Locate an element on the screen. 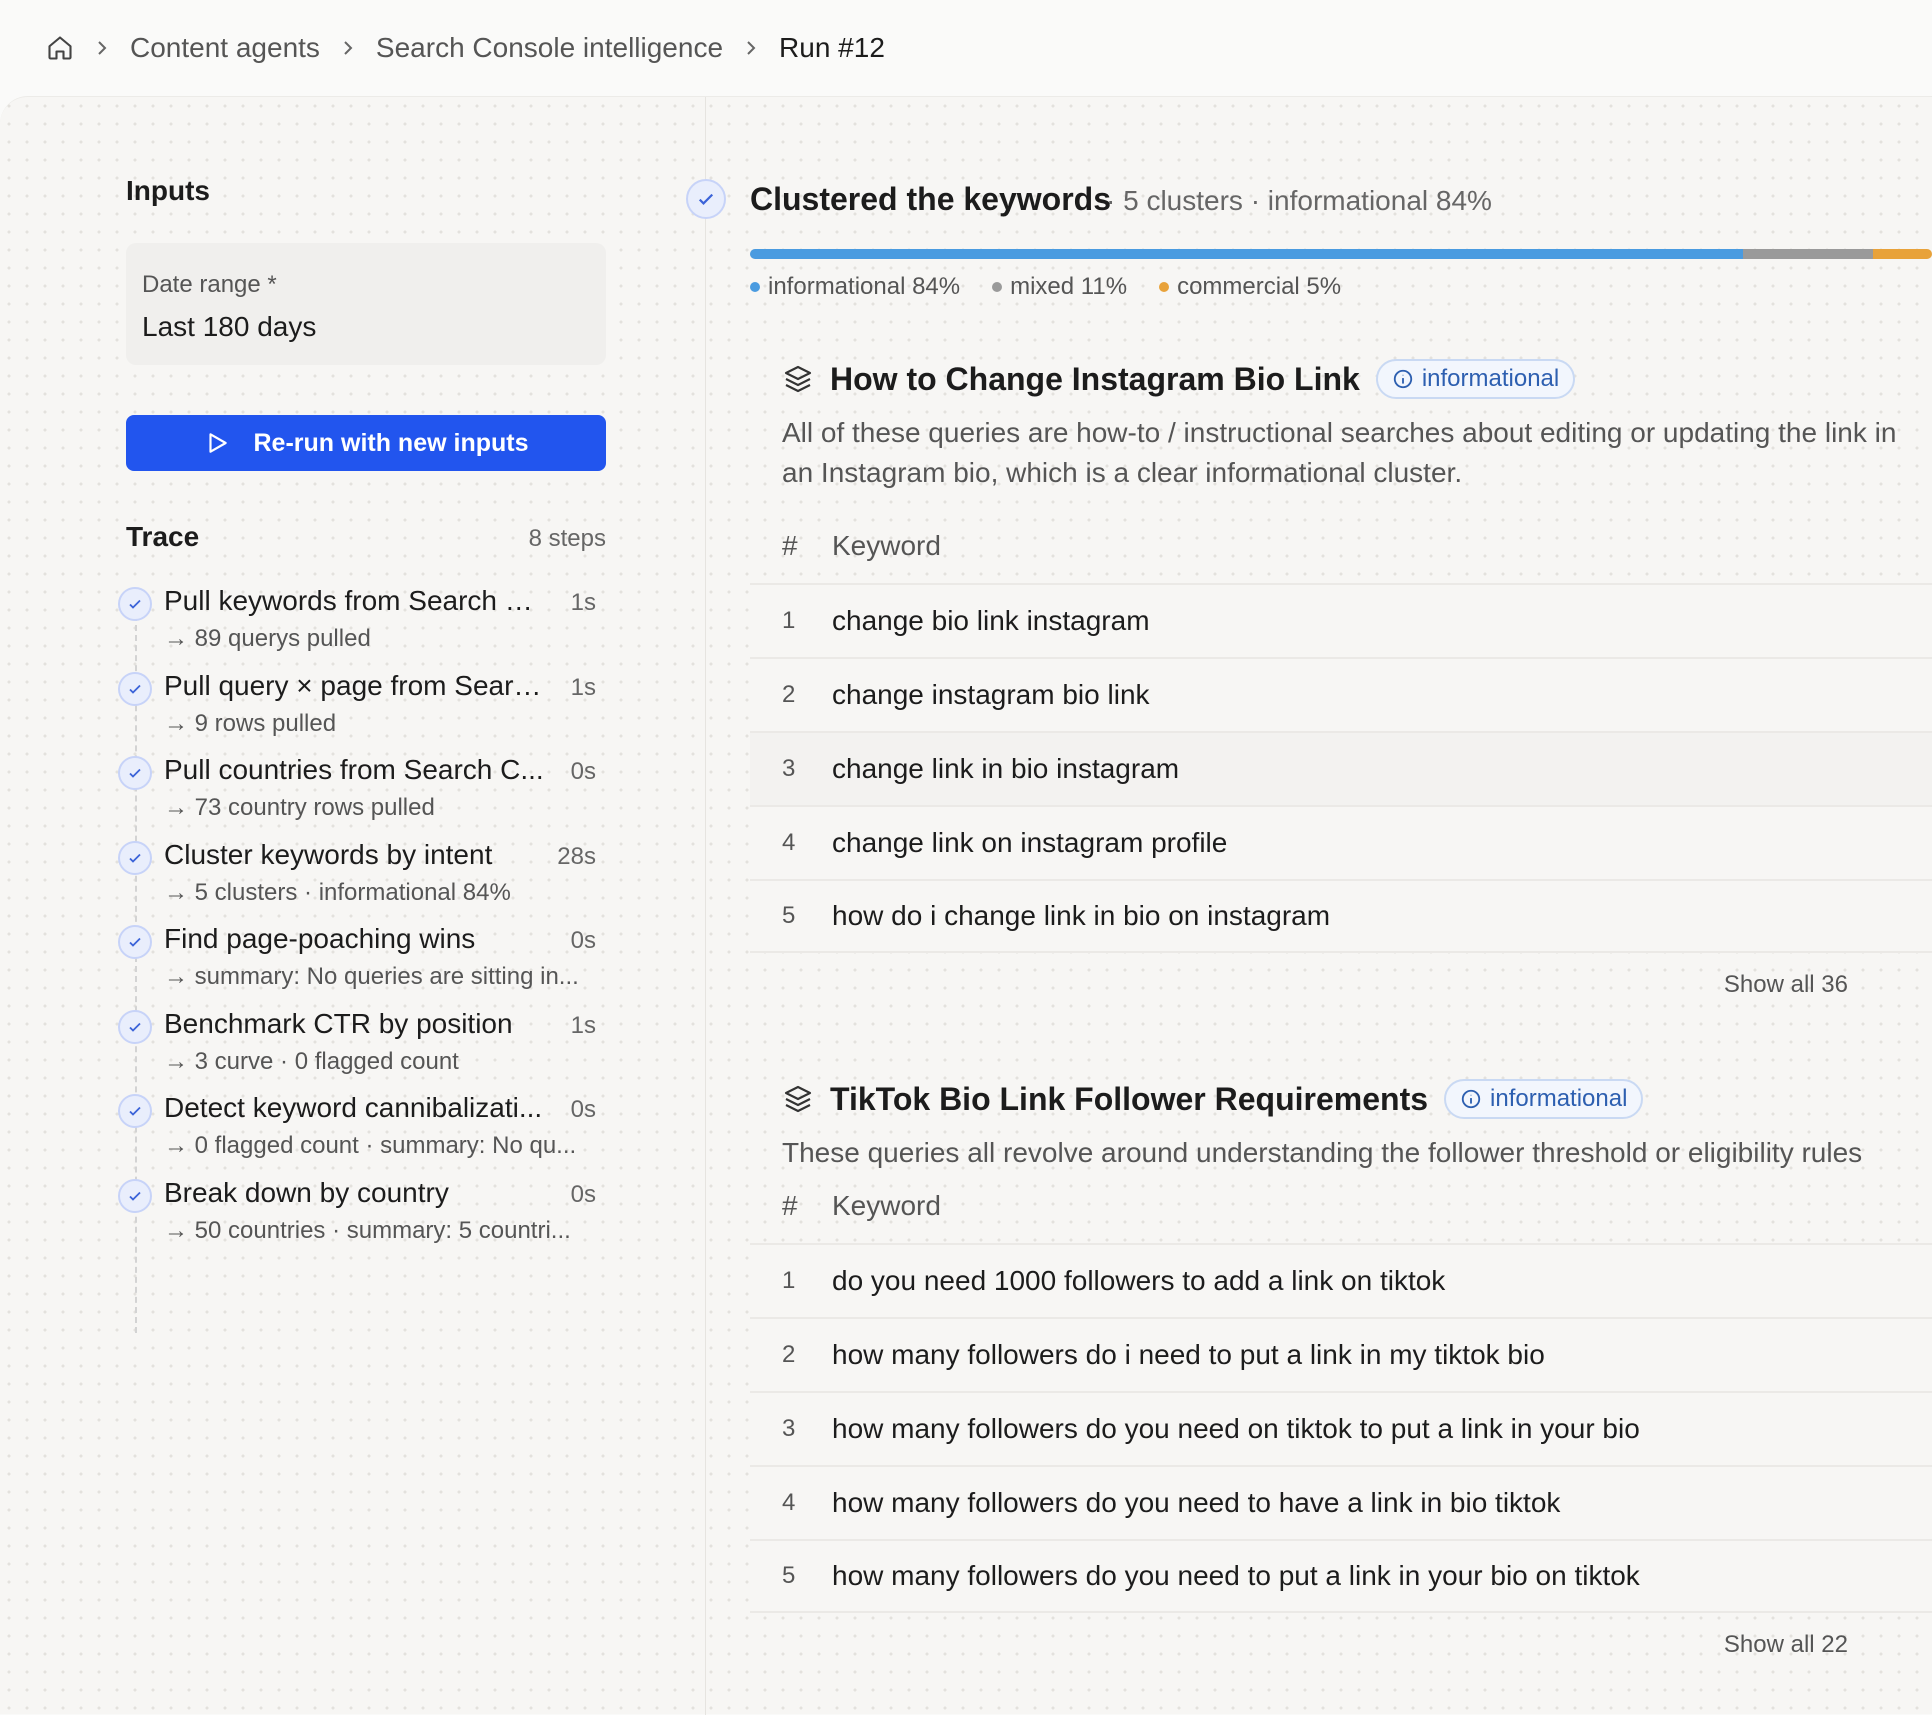 The image size is (1932, 1715). row-keyword: change bio link instagram is located at coordinates (991, 620).